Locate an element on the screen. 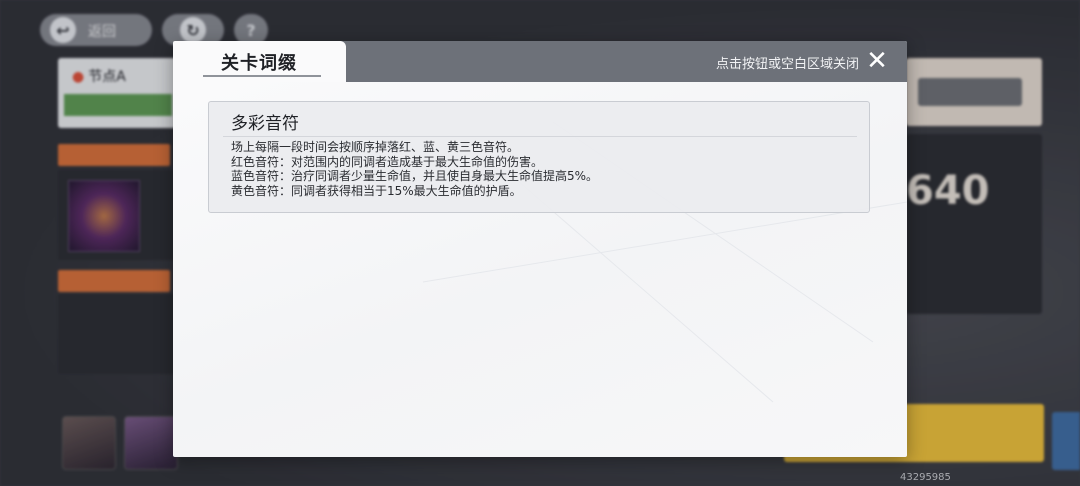  dialog-header: 关卡词缀 点击按钮或空白区域关闭 ✕ is located at coordinates (540, 61).